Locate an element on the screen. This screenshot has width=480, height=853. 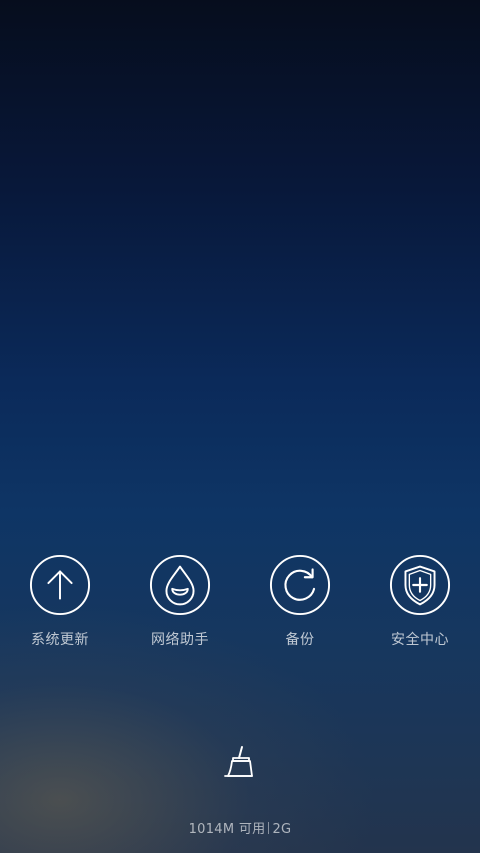
water-drop-icon is located at coordinates (180, 585).